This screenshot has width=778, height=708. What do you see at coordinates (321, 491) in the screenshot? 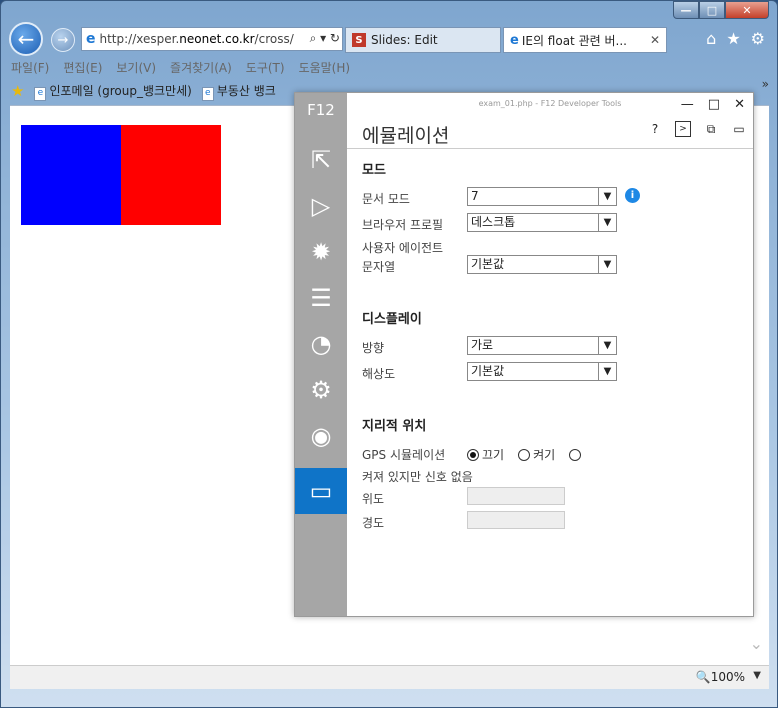
I see `emulation-icon: ▭` at bounding box center [321, 491].